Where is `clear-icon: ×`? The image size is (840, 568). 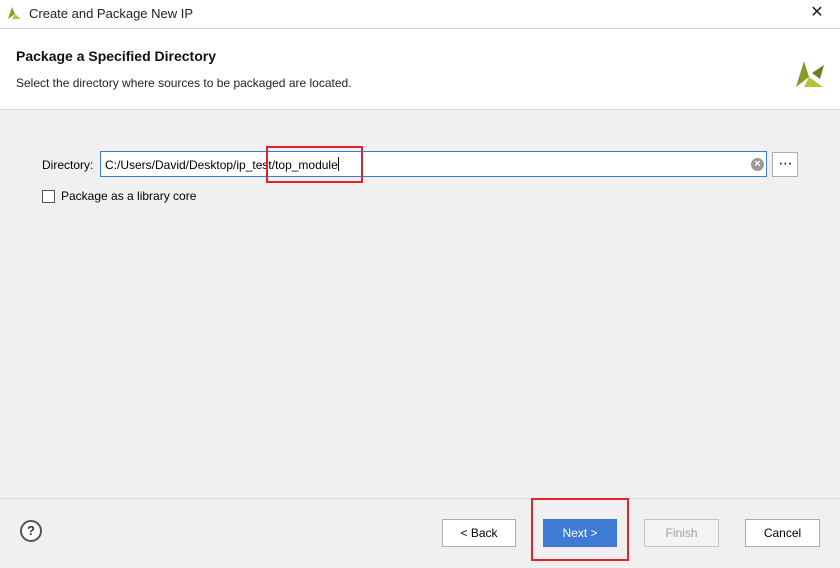 clear-icon: × is located at coordinates (757, 164).